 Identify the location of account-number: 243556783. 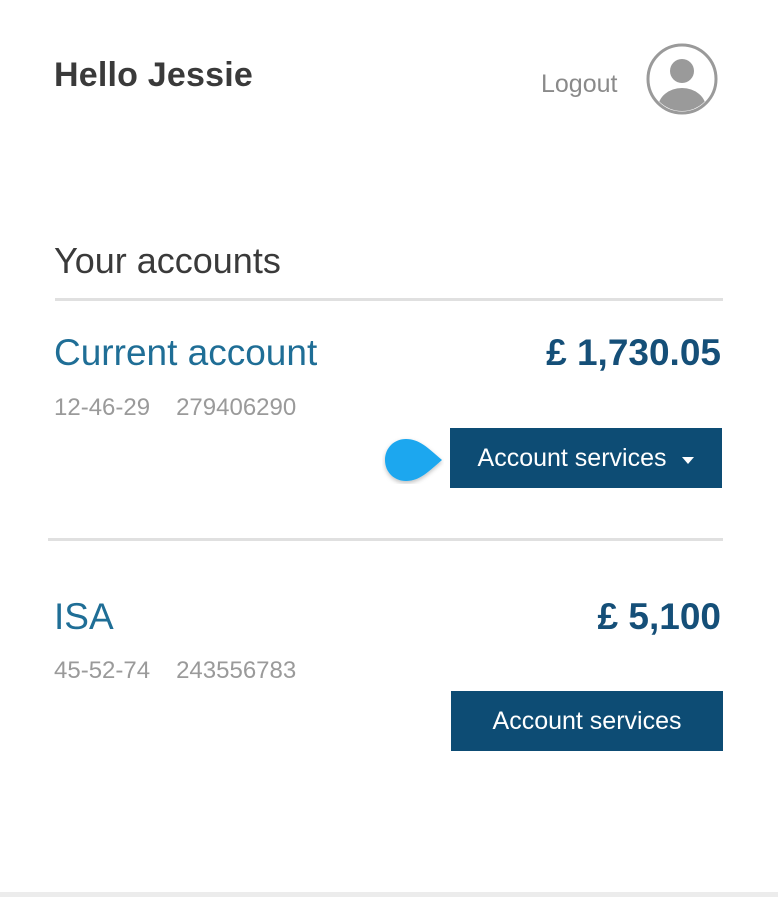
(236, 670).